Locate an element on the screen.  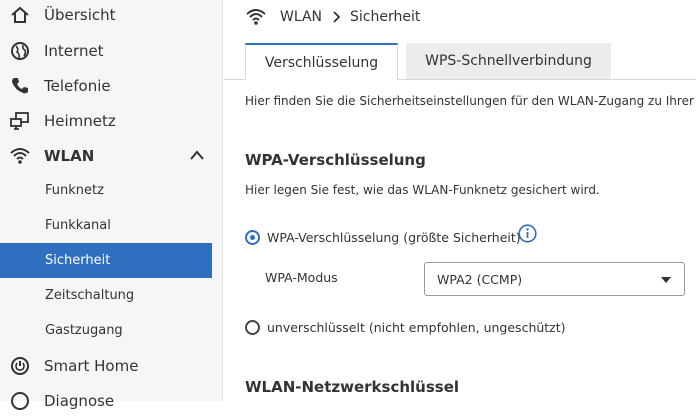
sidebar-item-label: Übersicht is located at coordinates (80, 14).